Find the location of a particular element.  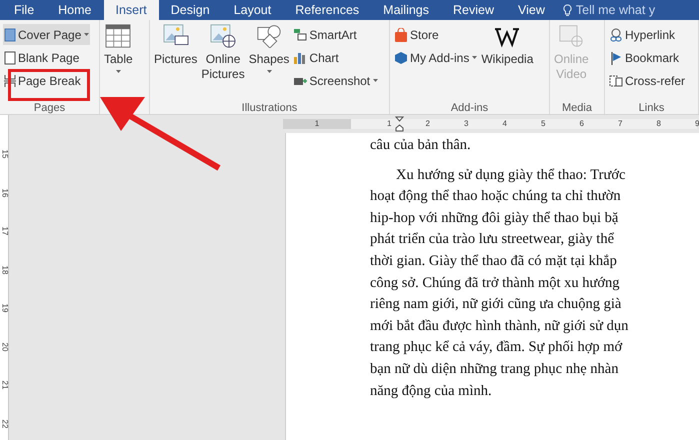

ribbon-tab: Home is located at coordinates (75, 10).